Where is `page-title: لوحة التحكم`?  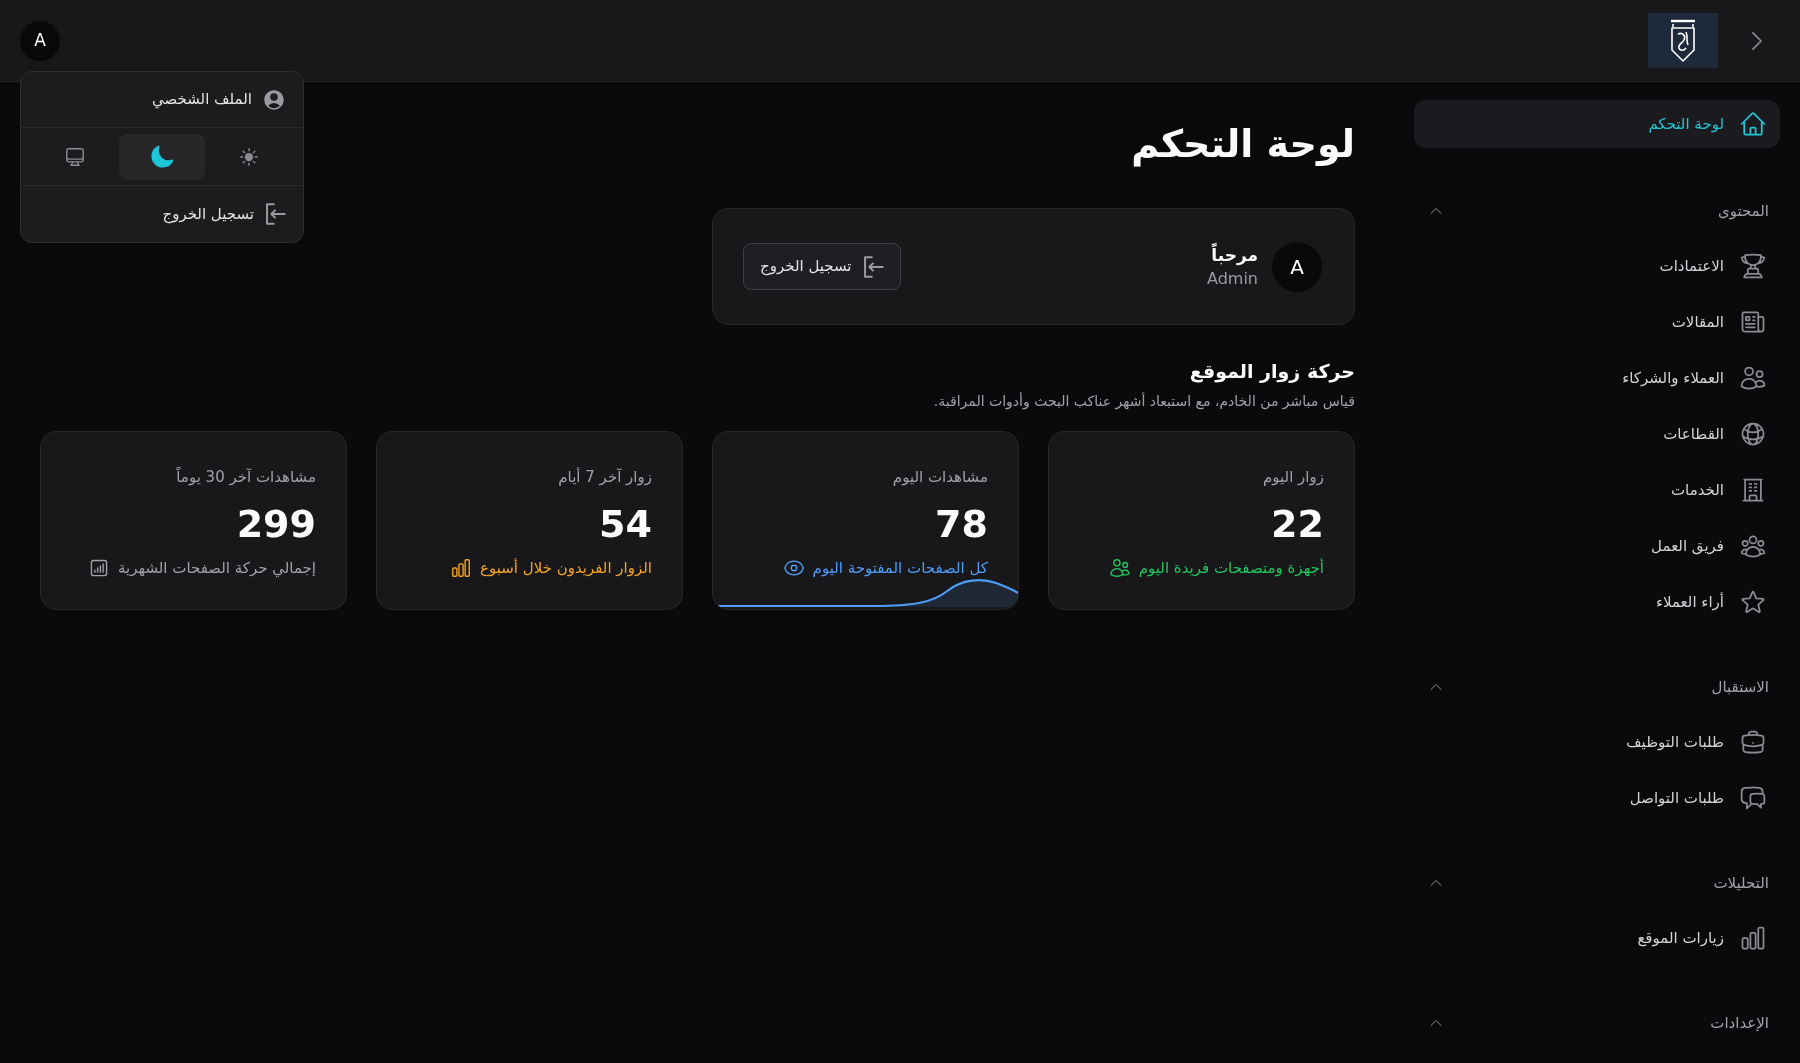
page-title: لوحة التحكم is located at coordinates (1243, 145).